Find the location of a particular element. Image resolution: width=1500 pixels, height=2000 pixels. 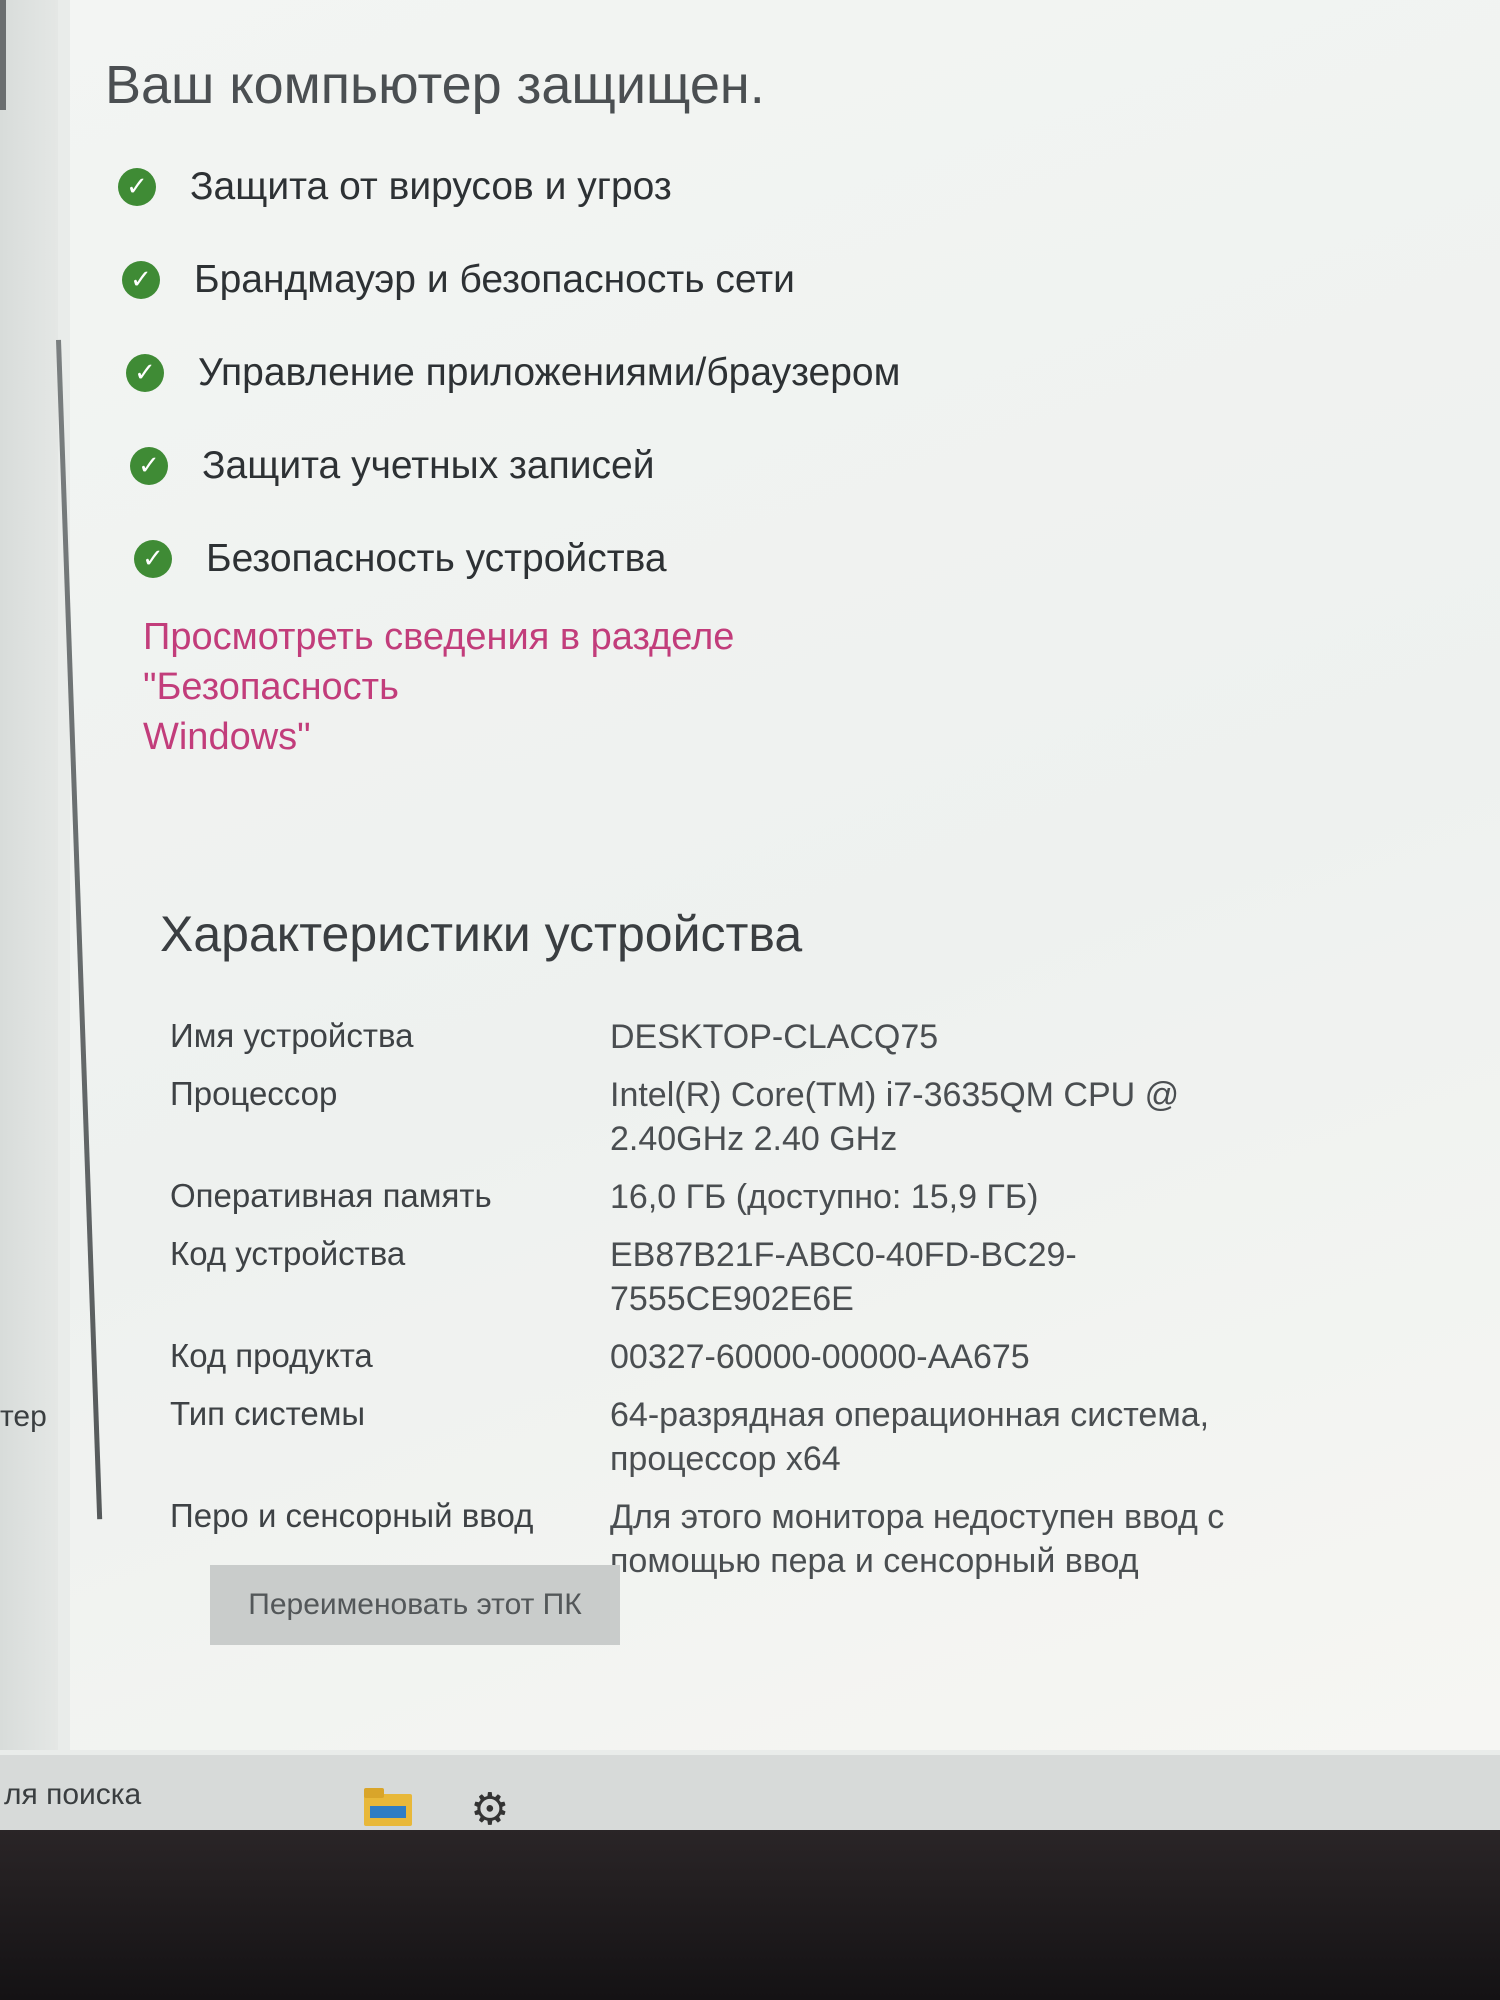

status-label: Защита учетных записей is located at coordinates (428, 465).